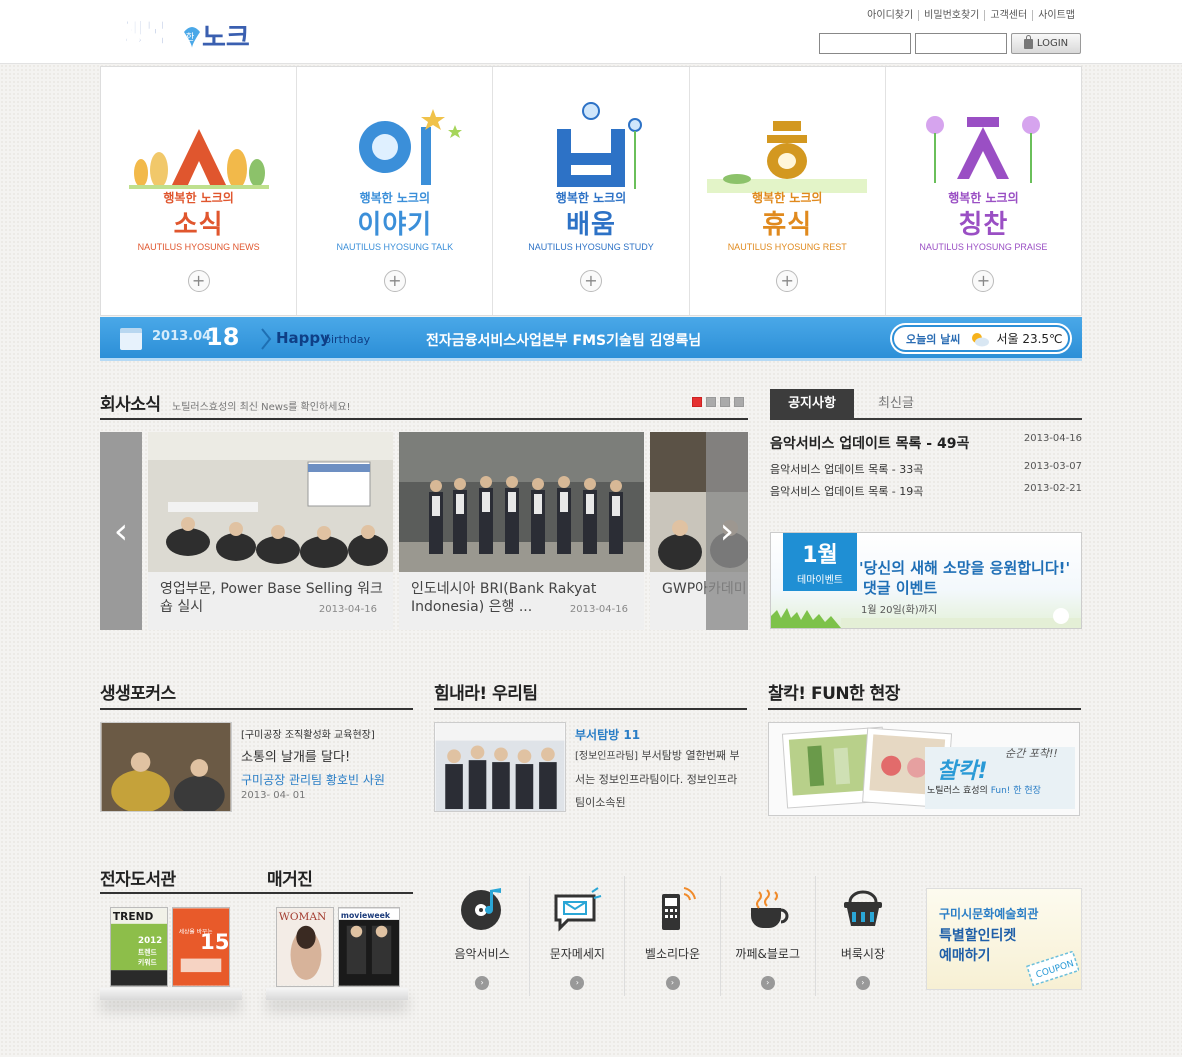 The height and width of the screenshot is (1057, 1182). What do you see at coordinates (308, 735) in the screenshot?
I see `focus-tag: [구미공장 조직활성화 교육현장]` at bounding box center [308, 735].